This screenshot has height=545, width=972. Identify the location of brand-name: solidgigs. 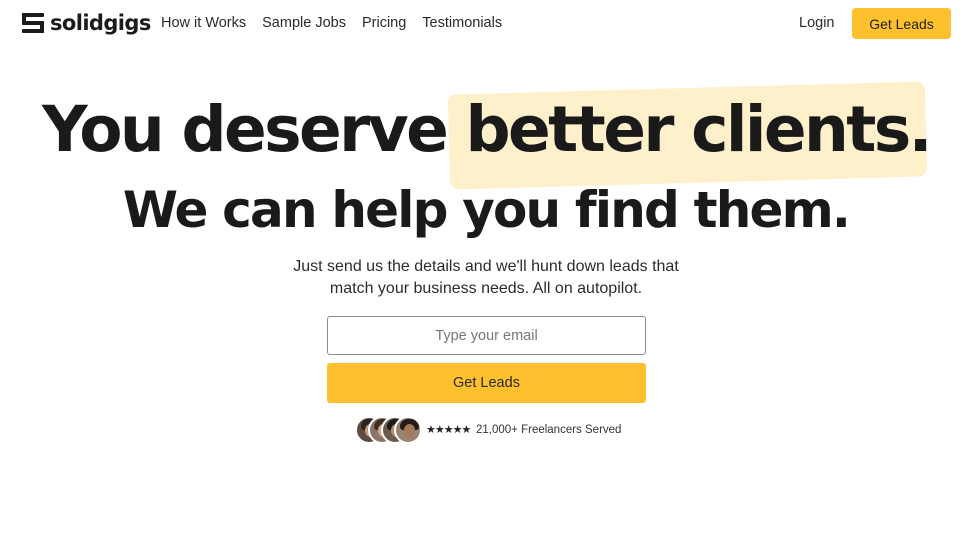
(100, 23).